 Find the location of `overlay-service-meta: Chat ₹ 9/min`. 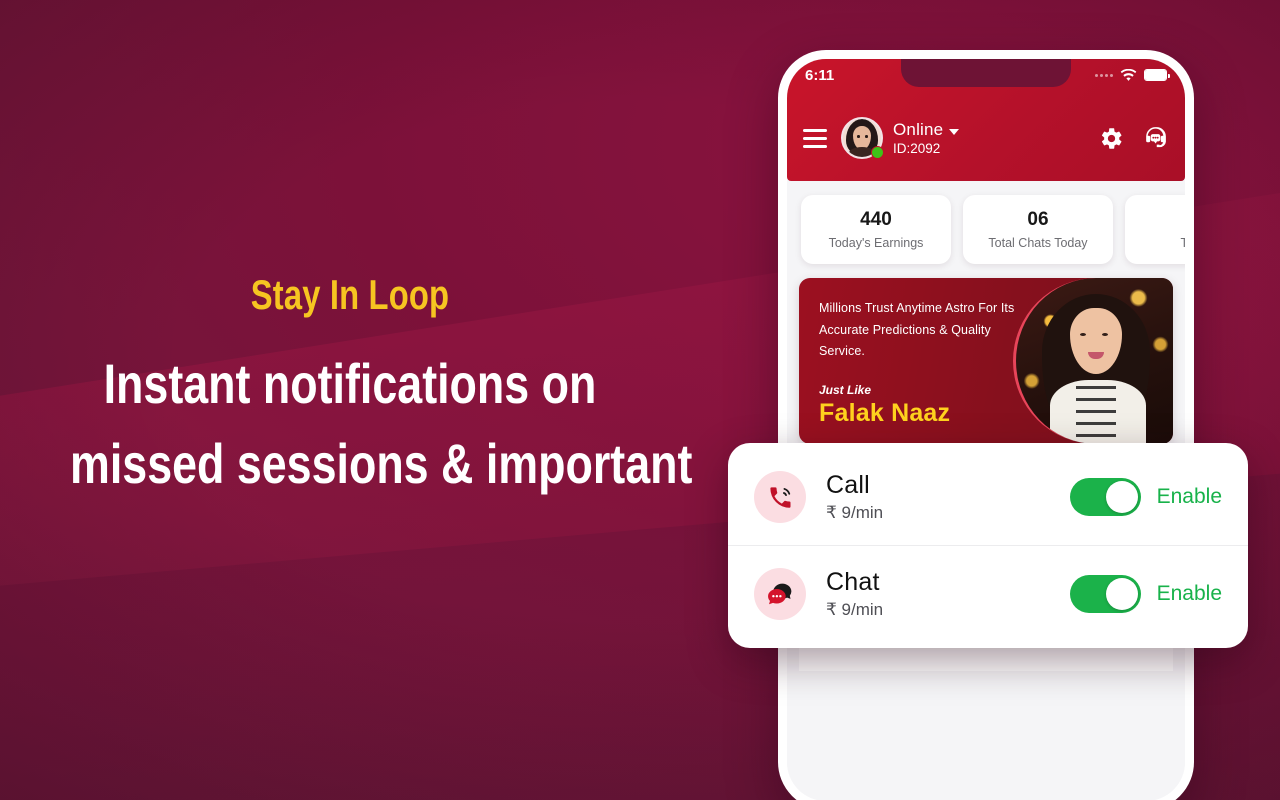

overlay-service-meta: Chat ₹ 9/min is located at coordinates (854, 594).